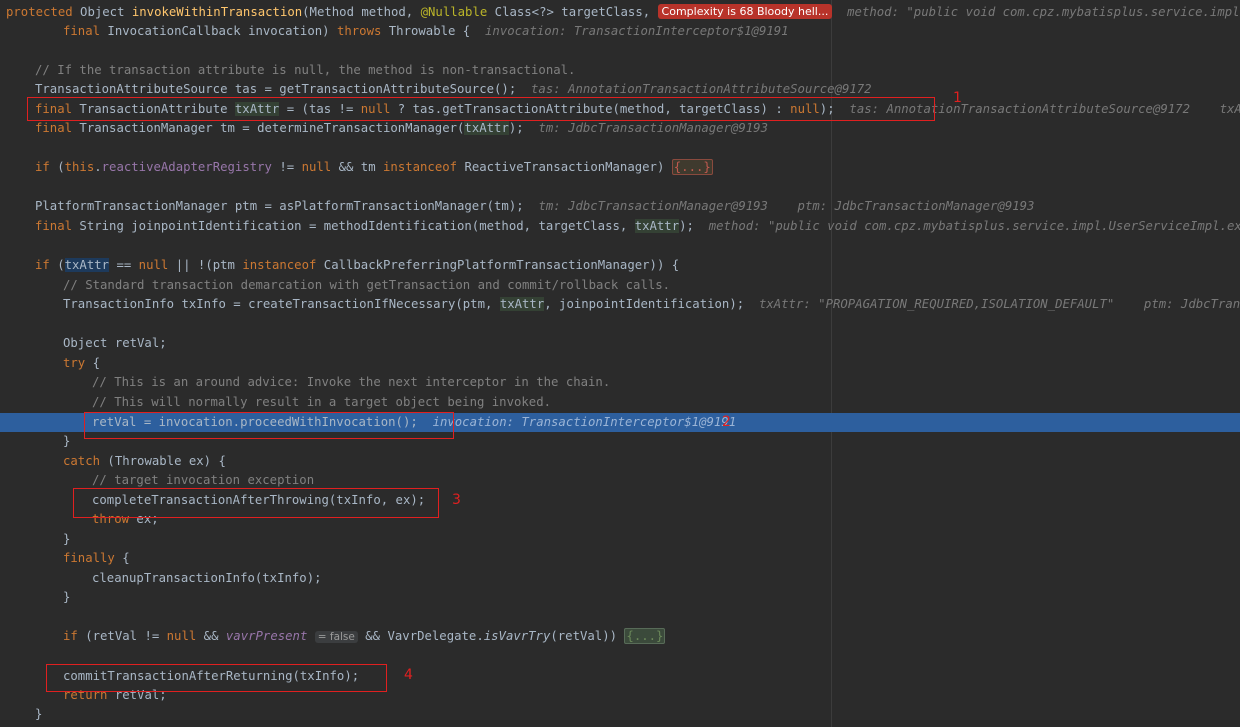  Describe the element at coordinates (653, 128) in the screenshot. I see `debug-value: tm: JdbcTransactionManager@9193` at that location.